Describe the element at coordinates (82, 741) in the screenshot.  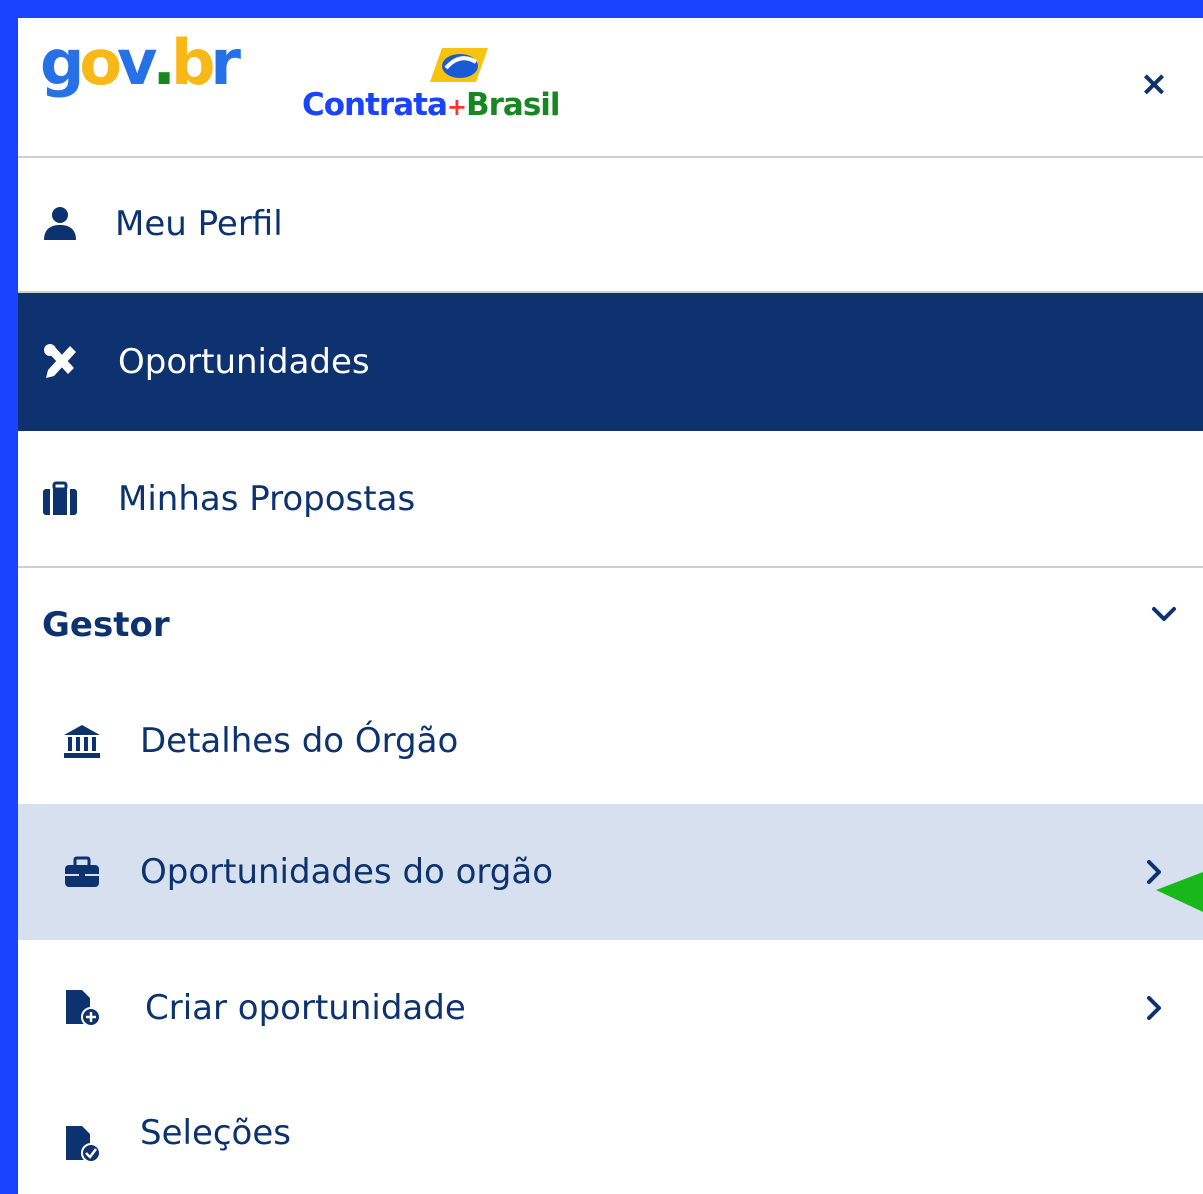
I see `bank-icon` at that location.